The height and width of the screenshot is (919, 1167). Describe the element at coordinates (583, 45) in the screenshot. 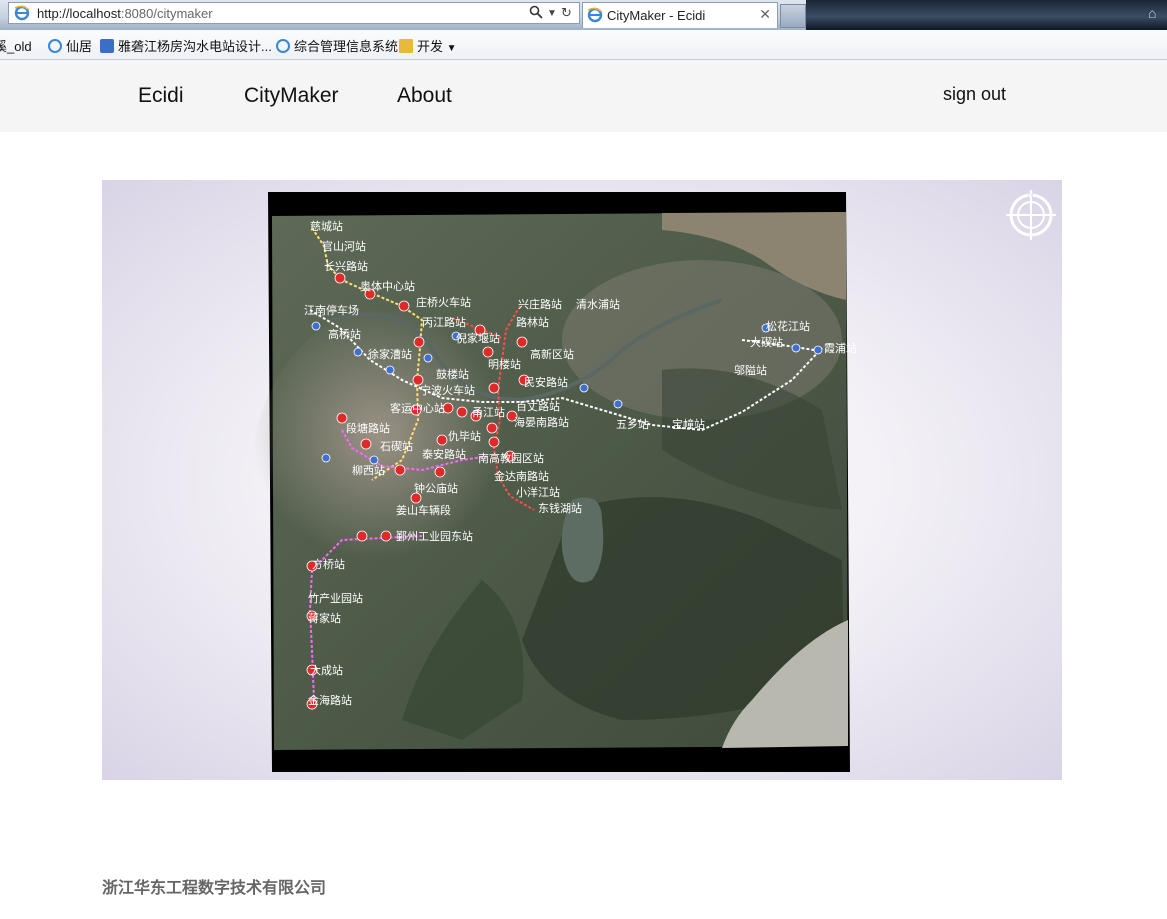

I see `favorites-bar: 溪_old 仙居 雅砻江杨房沟水电站设计... 综合管理信息系统 开发 ▼` at that location.